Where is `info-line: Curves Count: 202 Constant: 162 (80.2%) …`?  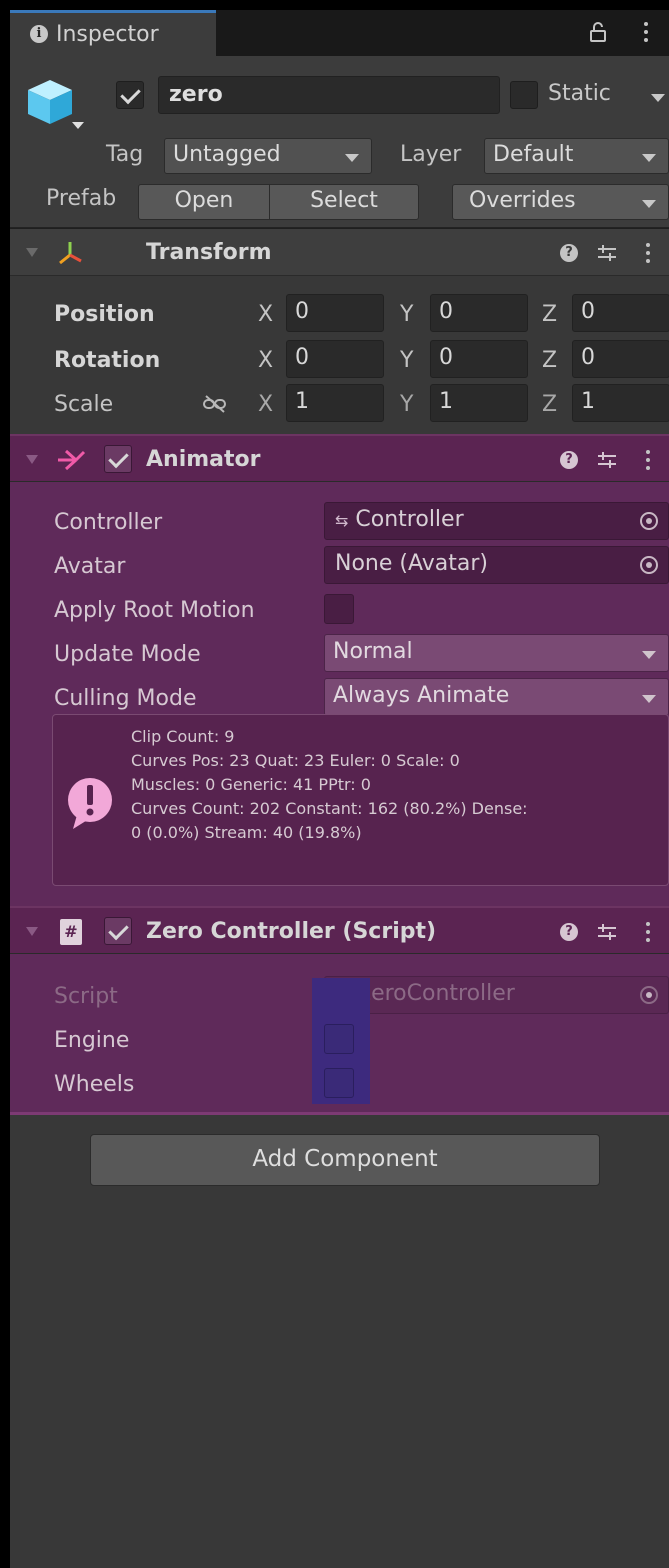
info-line: Curves Count: 202 Constant: 162 (80.2%) … is located at coordinates (329, 808).